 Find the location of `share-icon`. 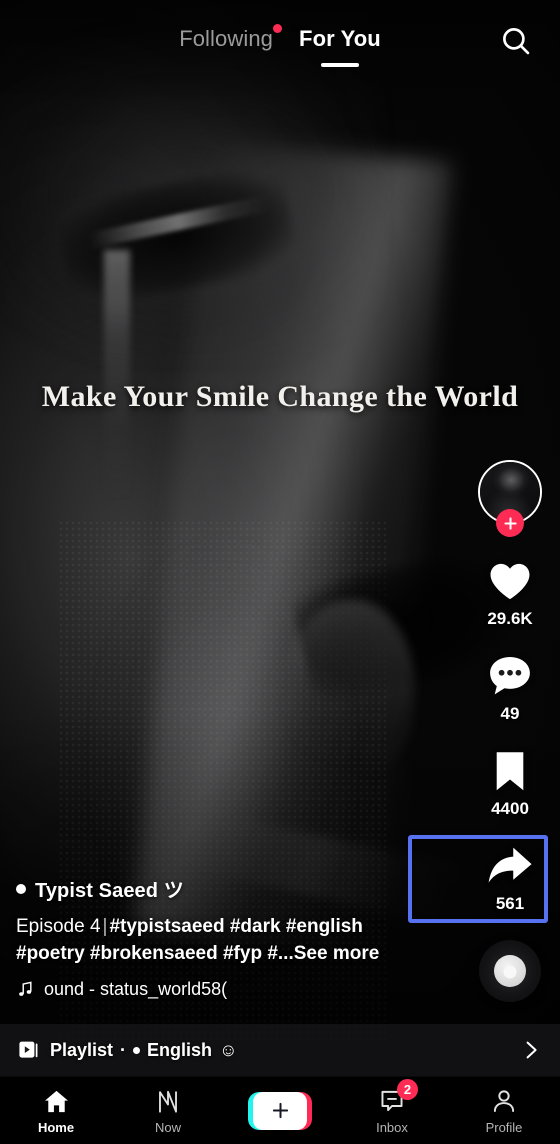

share-icon is located at coordinates (510, 866).